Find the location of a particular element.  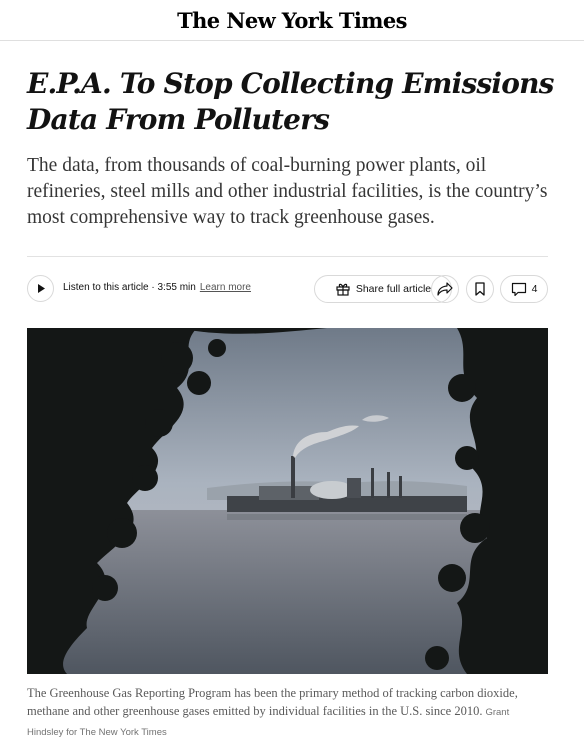

comments-button: 4 is located at coordinates (524, 289).